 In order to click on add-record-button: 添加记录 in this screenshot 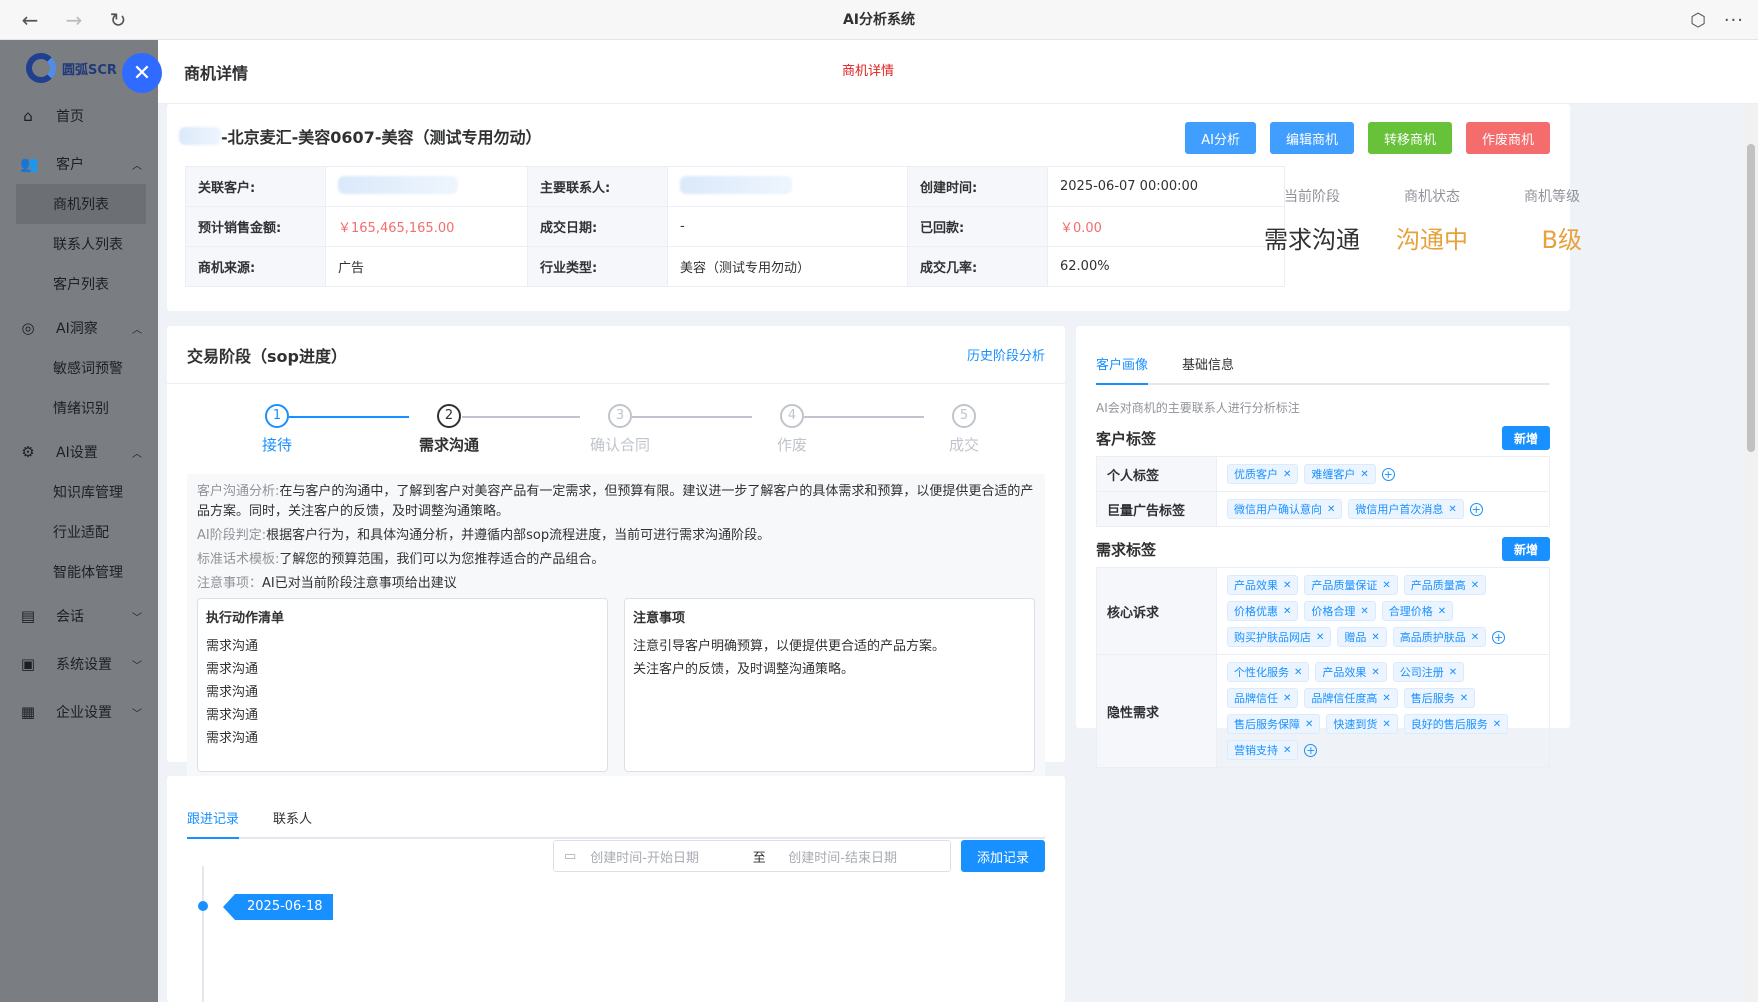, I will do `click(1002, 856)`.